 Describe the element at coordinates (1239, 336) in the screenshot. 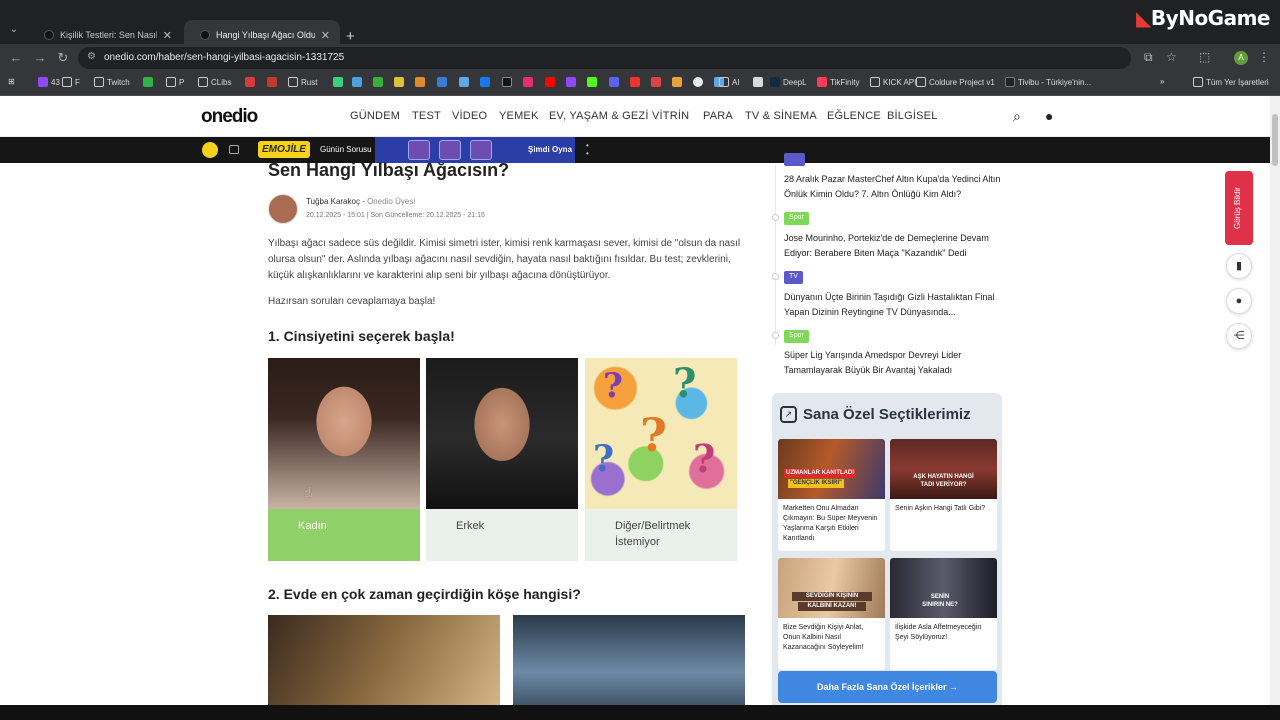

I see `share-icon: ⋲` at that location.